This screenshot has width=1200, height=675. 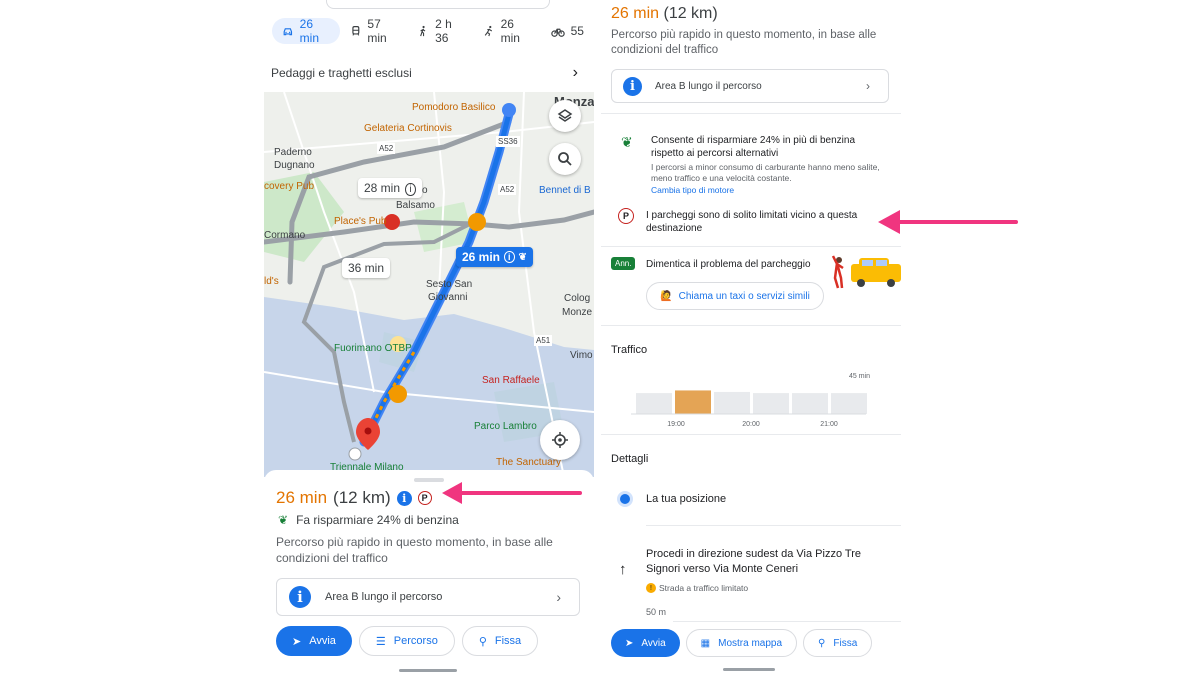 I want to click on map-label-cologno: Colog, so click(x=577, y=298).